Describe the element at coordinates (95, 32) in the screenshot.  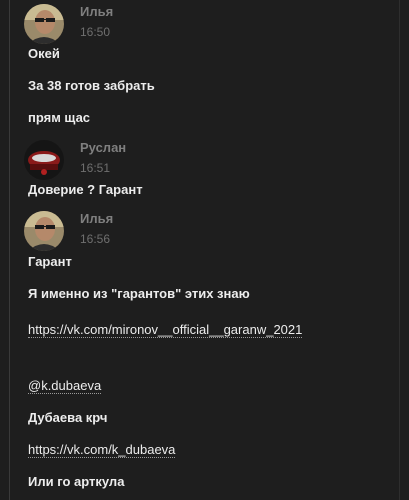
I see `timestamp: 16:50` at that location.